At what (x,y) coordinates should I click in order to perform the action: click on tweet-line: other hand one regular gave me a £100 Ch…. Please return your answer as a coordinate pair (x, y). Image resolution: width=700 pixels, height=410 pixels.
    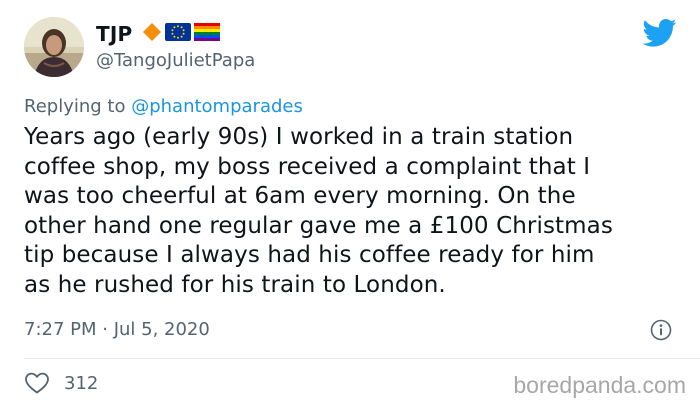
    Looking at the image, I should click on (318, 225).